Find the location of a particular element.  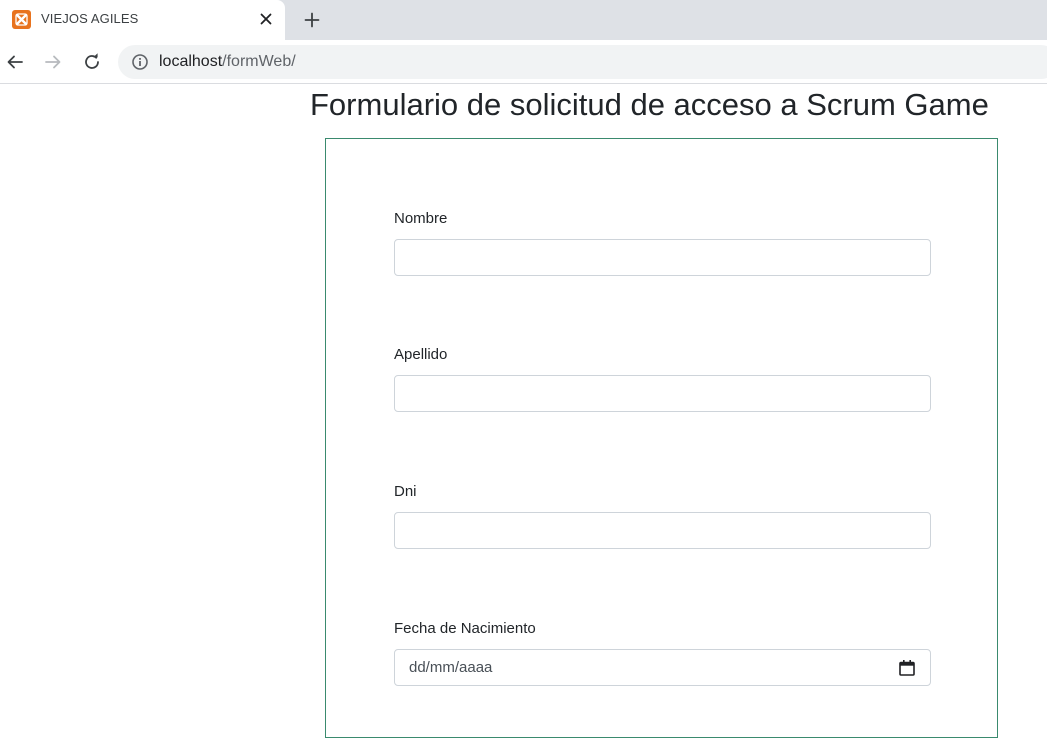

new-tab-icon is located at coordinates (312, 20).